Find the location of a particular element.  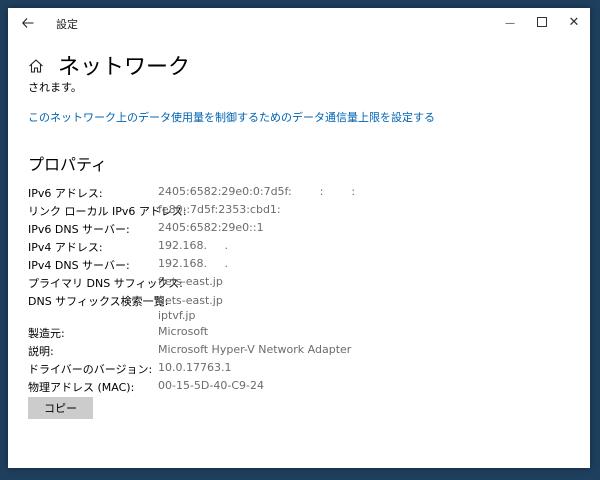

property-label: IPv4 アドレス: is located at coordinates (65, 247).